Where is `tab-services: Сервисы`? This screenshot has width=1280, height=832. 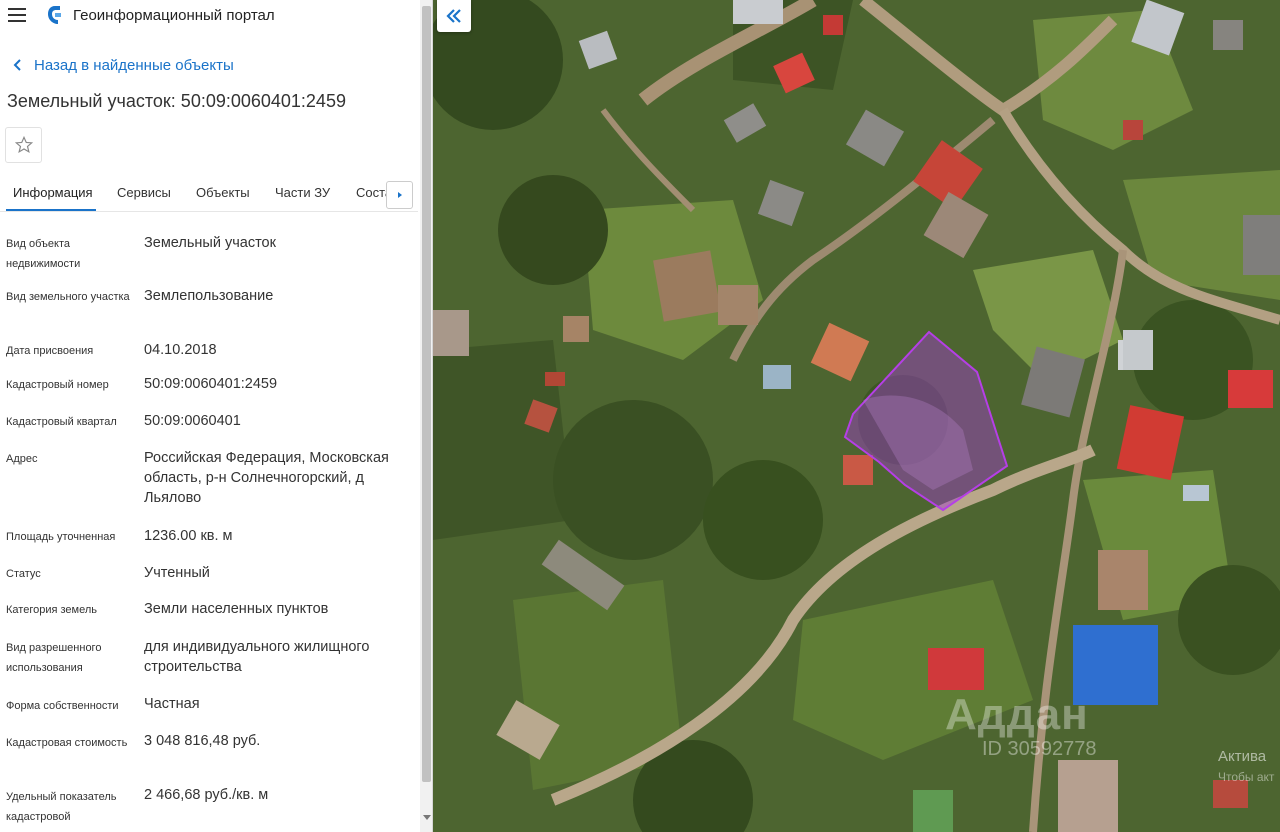
tab-services: Сервисы is located at coordinates (144, 192).